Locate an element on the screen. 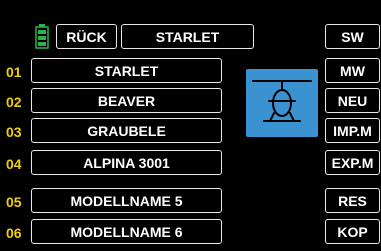 Image resolution: width=381 pixels, height=251 pixels. model-number: 01 is located at coordinates (14, 72).